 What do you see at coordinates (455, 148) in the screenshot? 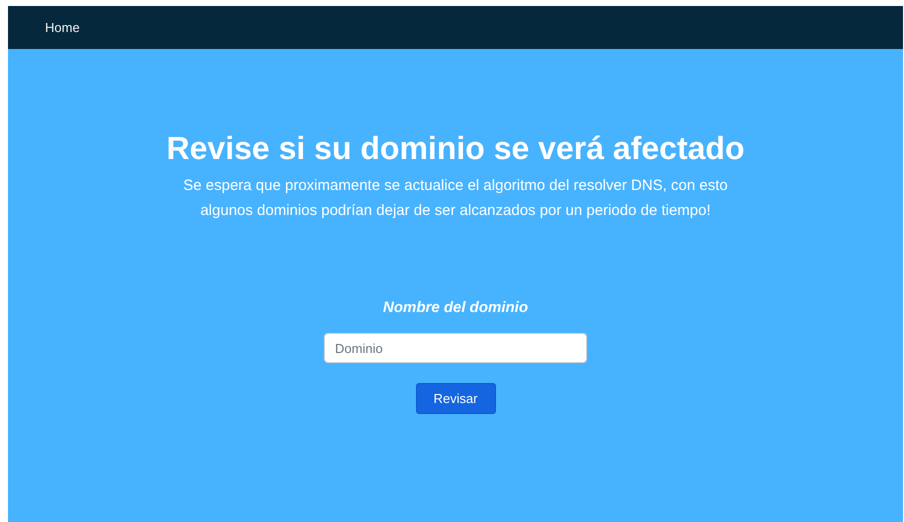
I see `page-title: Revise si su dominio se verá afectado` at bounding box center [455, 148].